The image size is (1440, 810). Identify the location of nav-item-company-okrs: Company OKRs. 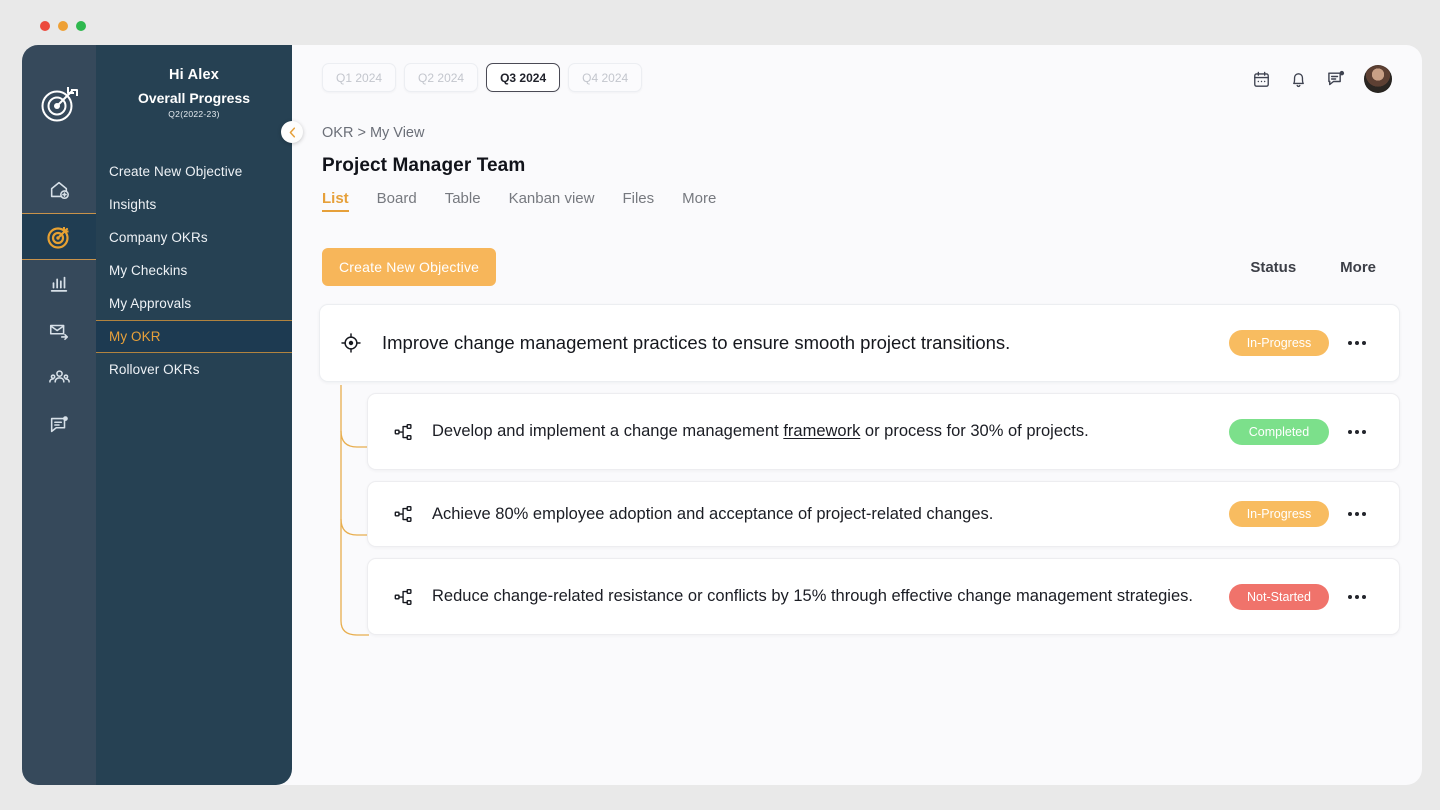
(194, 237).